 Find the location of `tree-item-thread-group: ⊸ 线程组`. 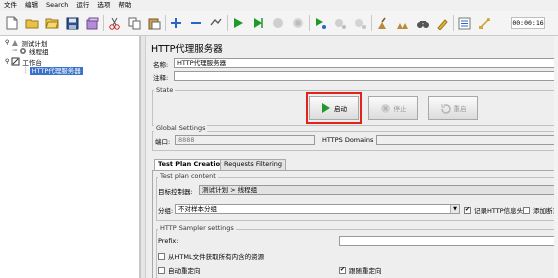

tree-item-thread-group: ⊸ 线程组 is located at coordinates (30, 51).